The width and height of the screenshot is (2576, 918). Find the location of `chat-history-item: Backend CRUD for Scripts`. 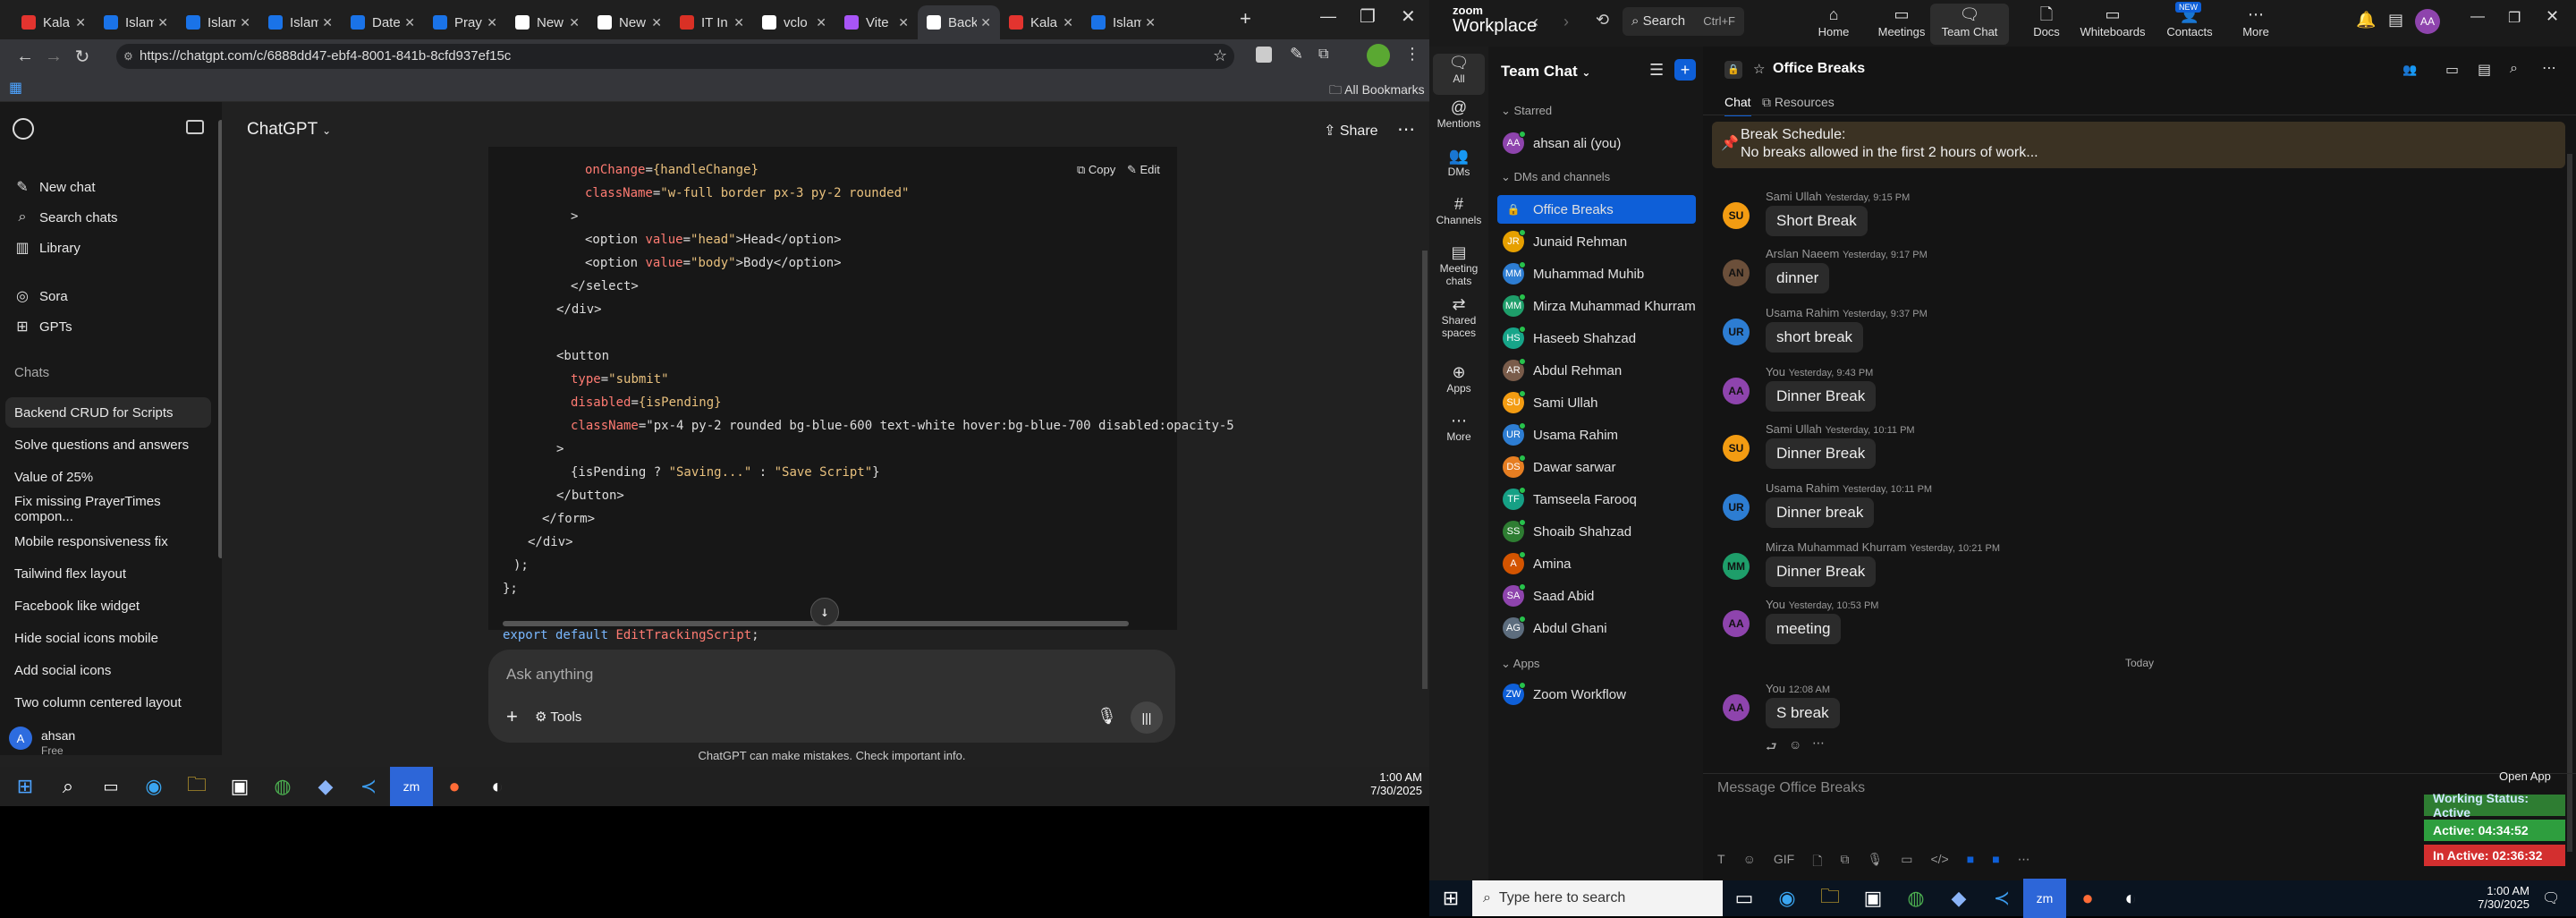

chat-history-item: Backend CRUD for Scripts is located at coordinates (108, 413).